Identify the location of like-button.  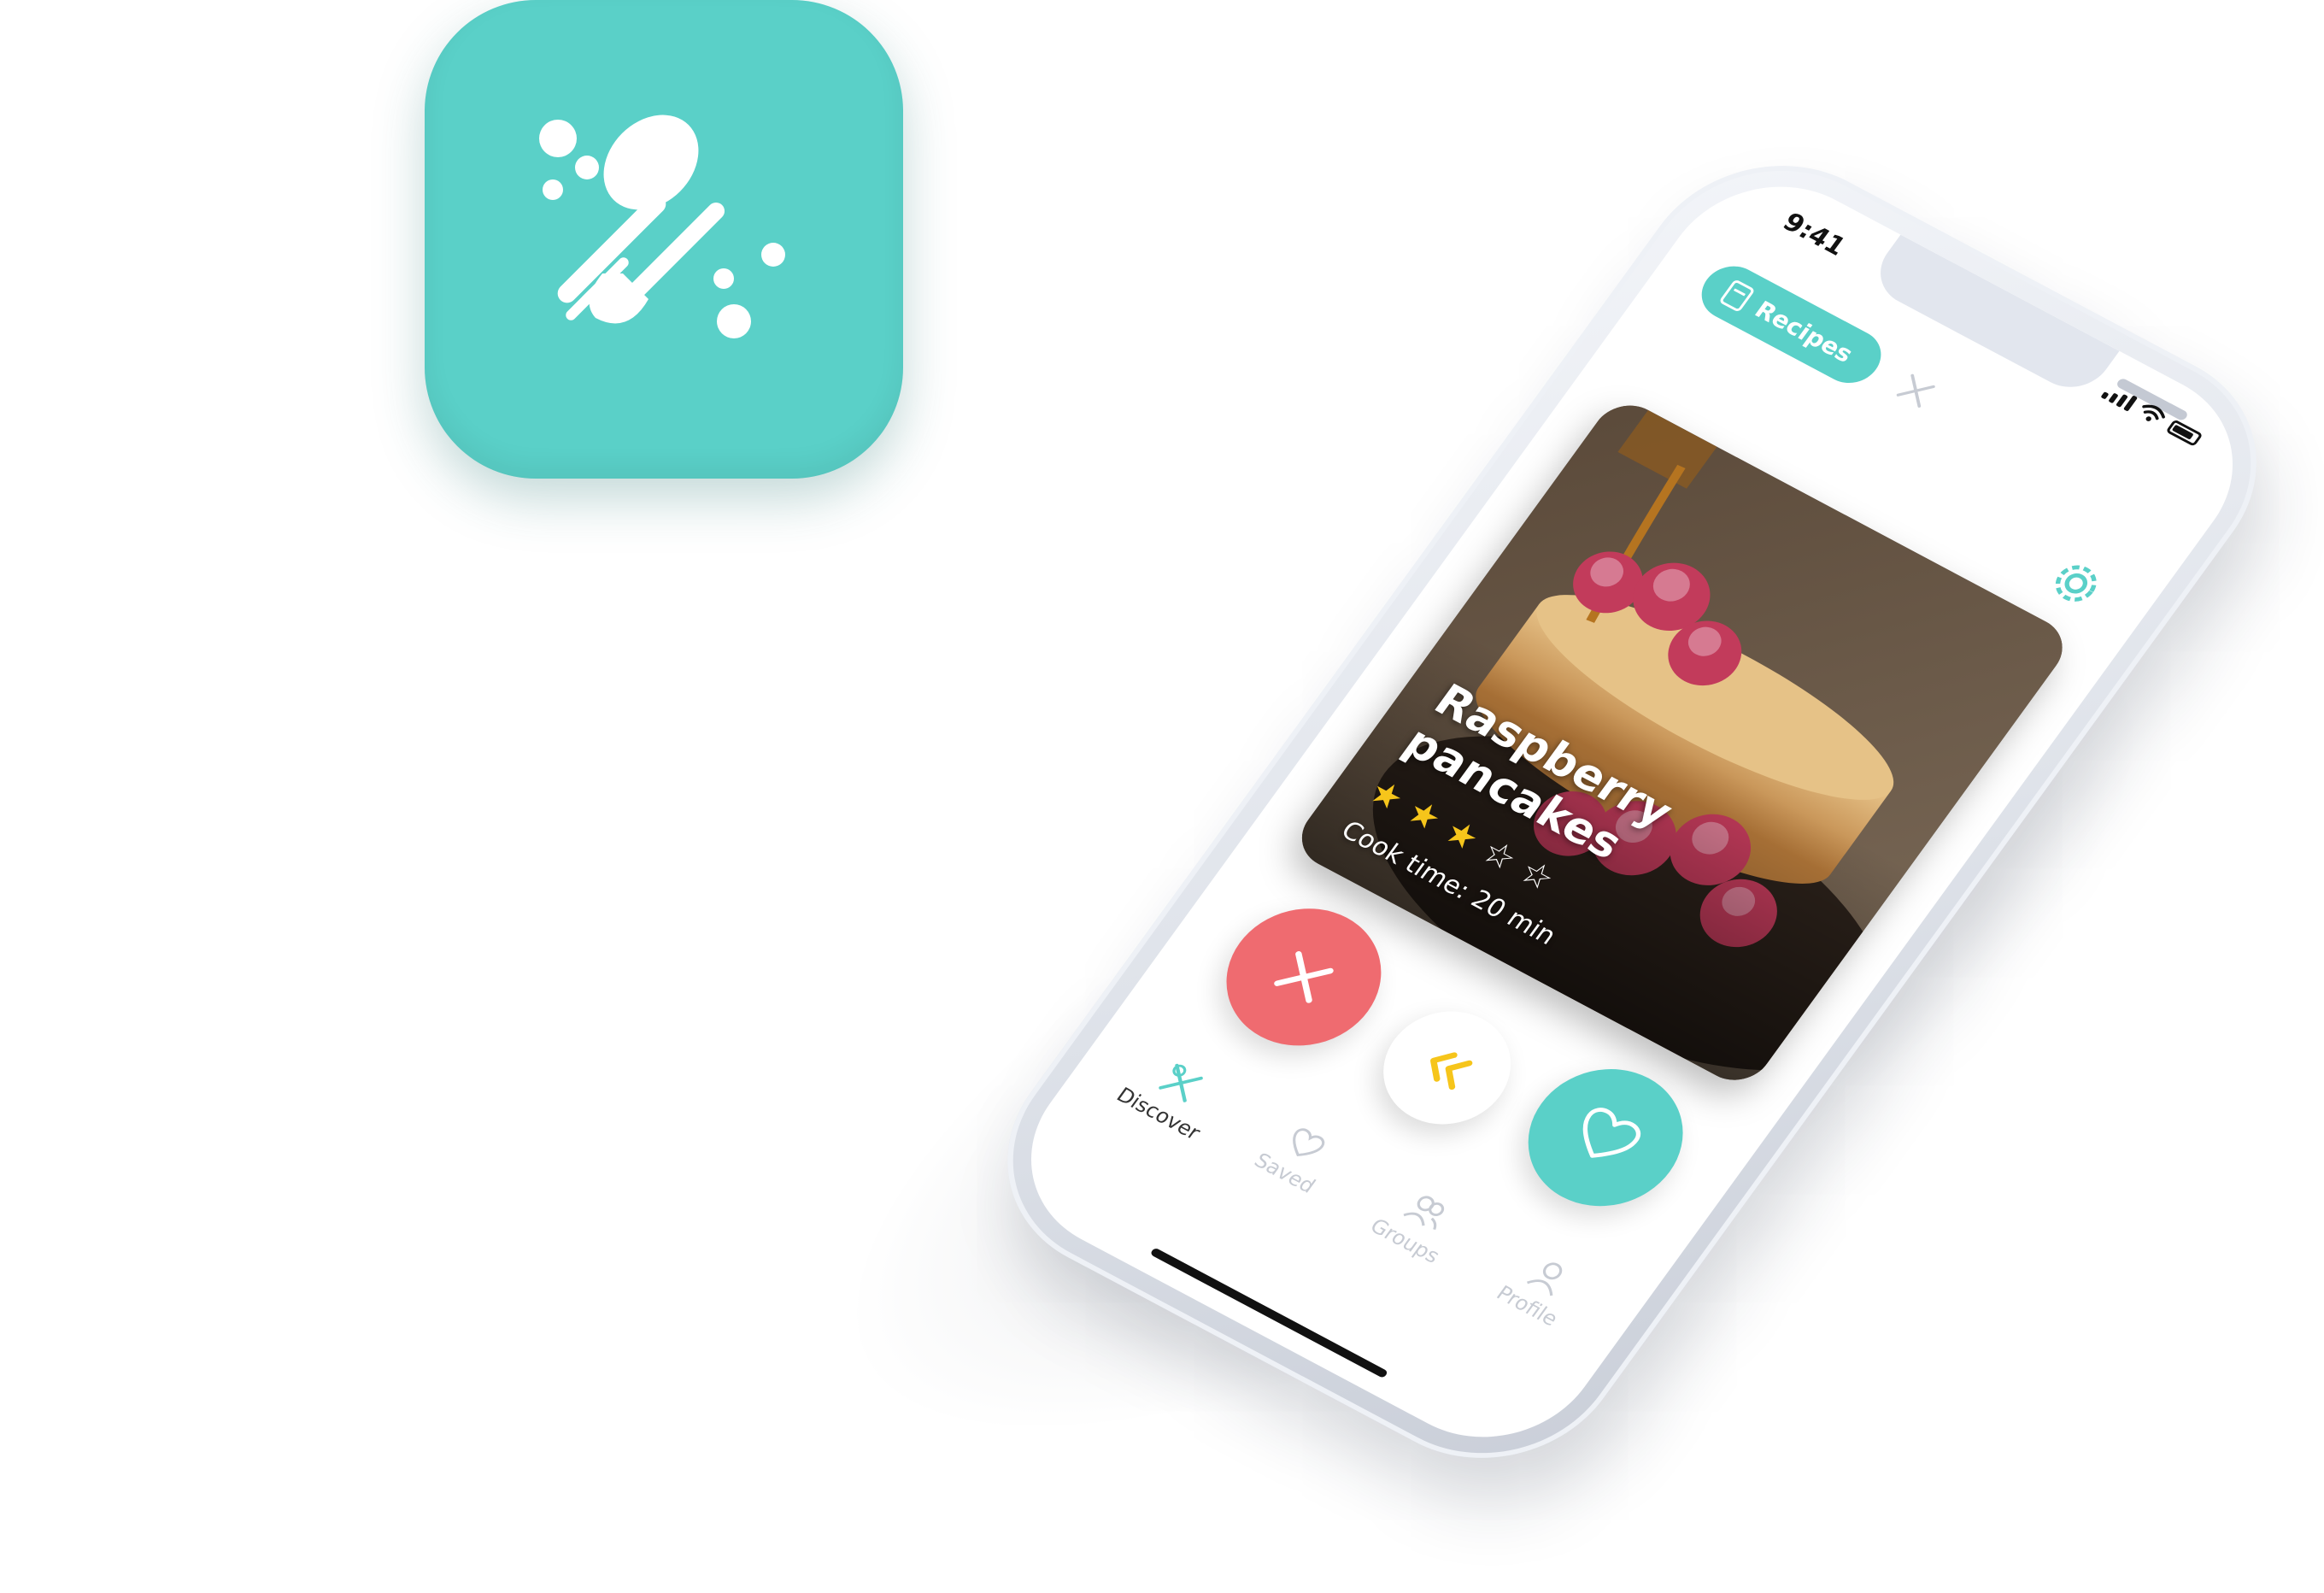
(1605, 1137).